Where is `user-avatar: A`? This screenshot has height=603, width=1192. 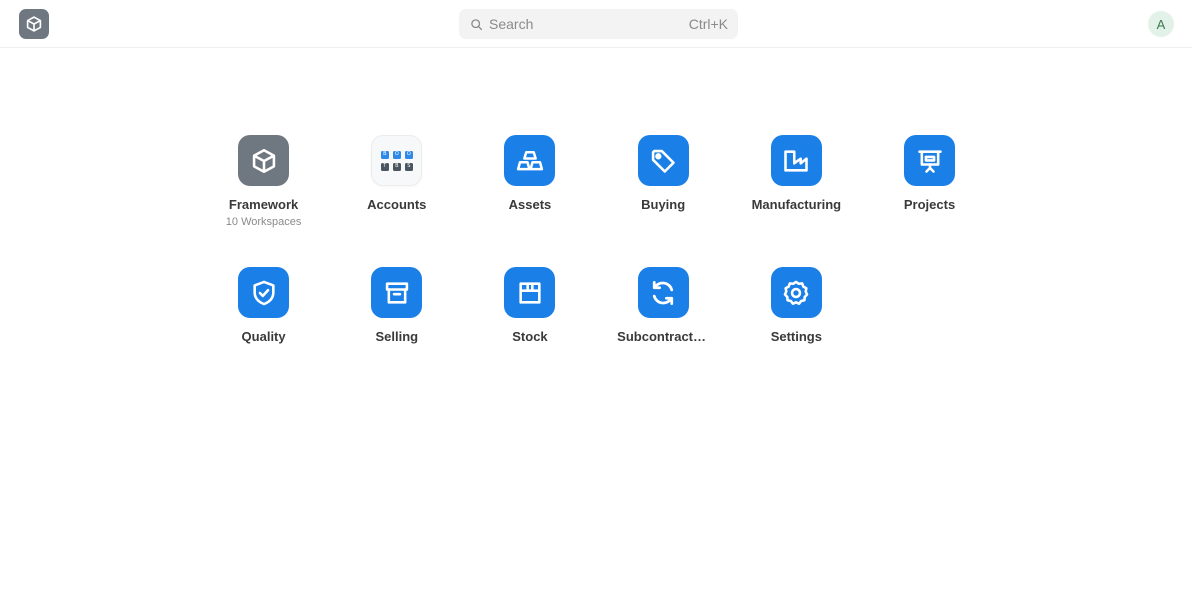
user-avatar: A is located at coordinates (1161, 24).